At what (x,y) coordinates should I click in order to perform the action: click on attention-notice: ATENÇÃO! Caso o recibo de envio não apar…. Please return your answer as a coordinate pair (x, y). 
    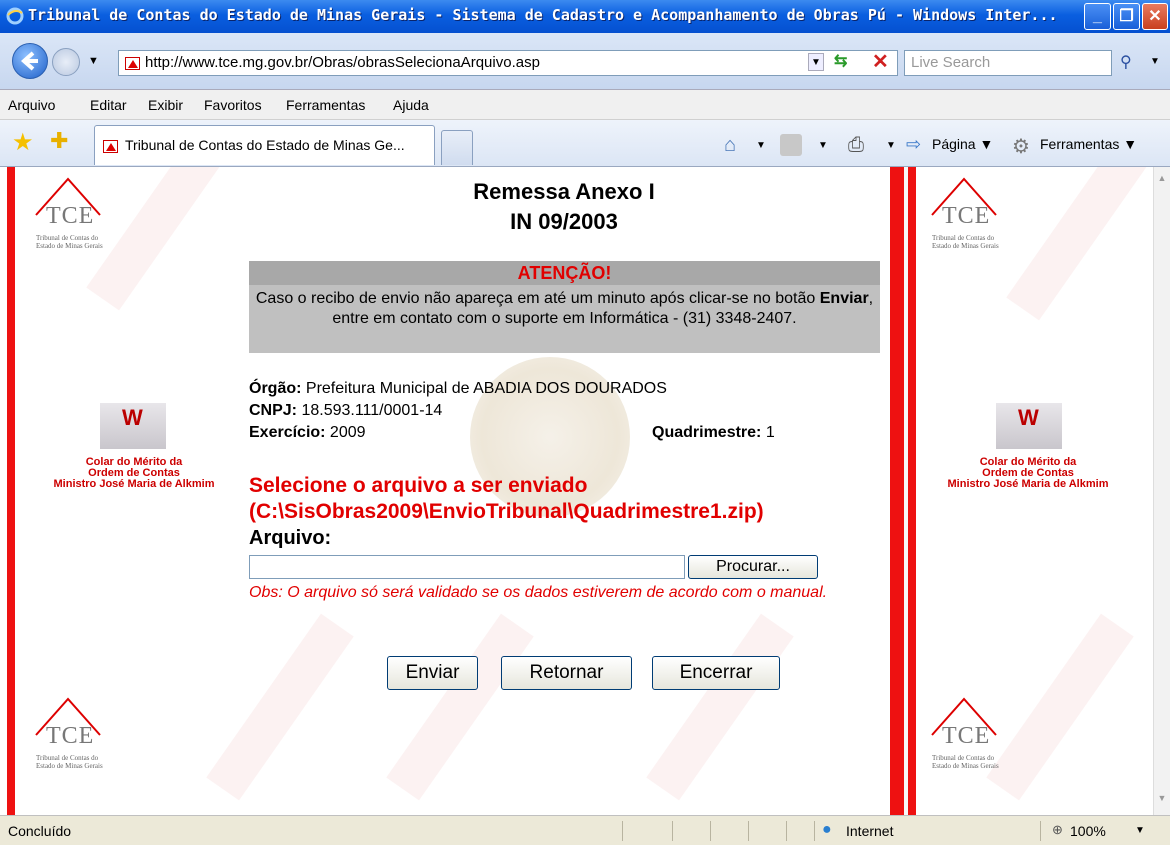
    Looking at the image, I should click on (564, 307).